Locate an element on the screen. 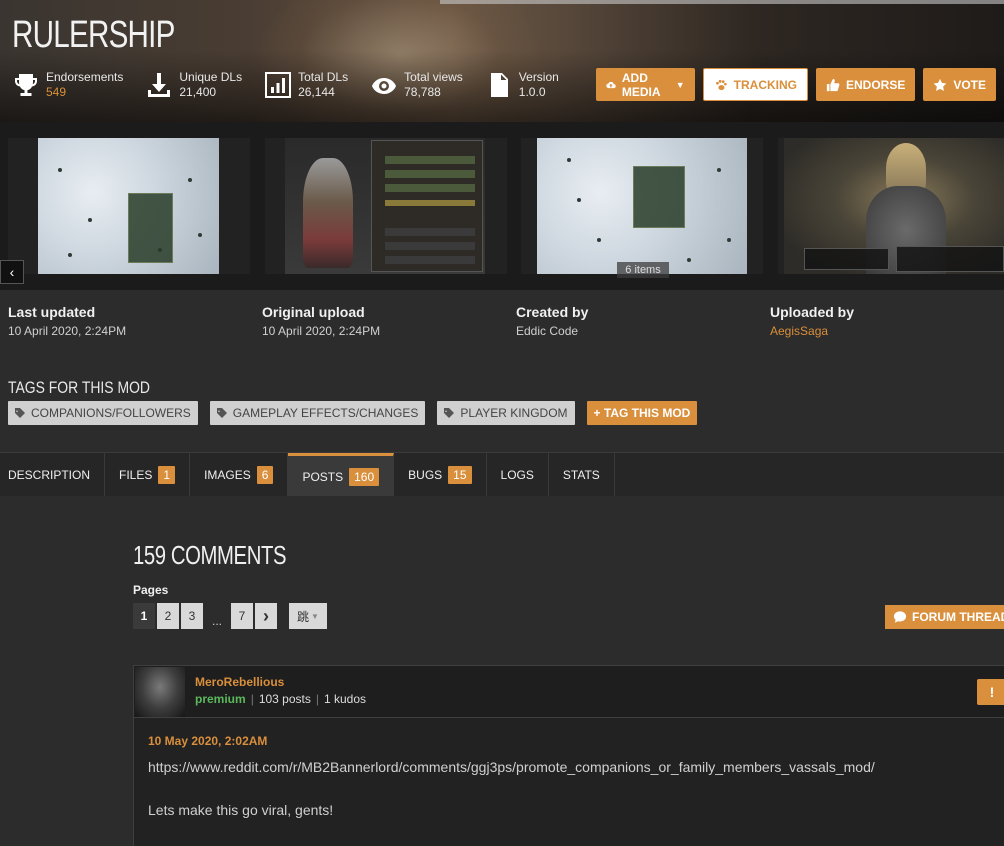  tab-label: FILES is located at coordinates (136, 475).